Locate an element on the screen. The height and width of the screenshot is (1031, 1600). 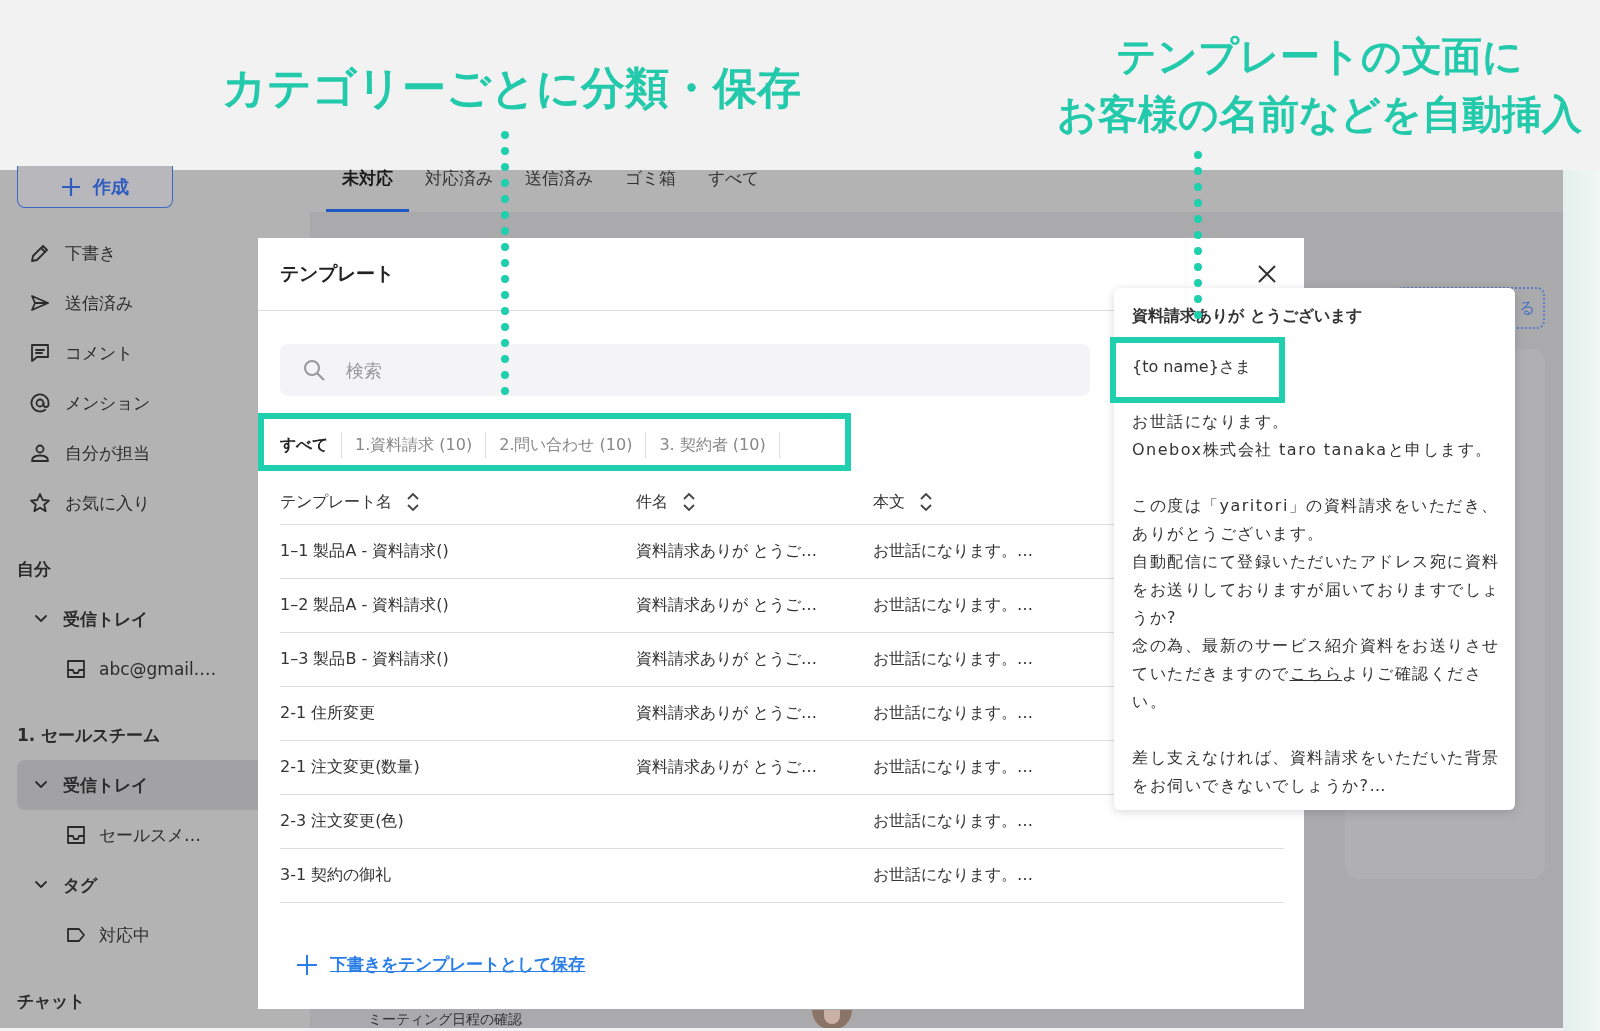
sidebar-item: お気に入り is located at coordinates (137, 503).